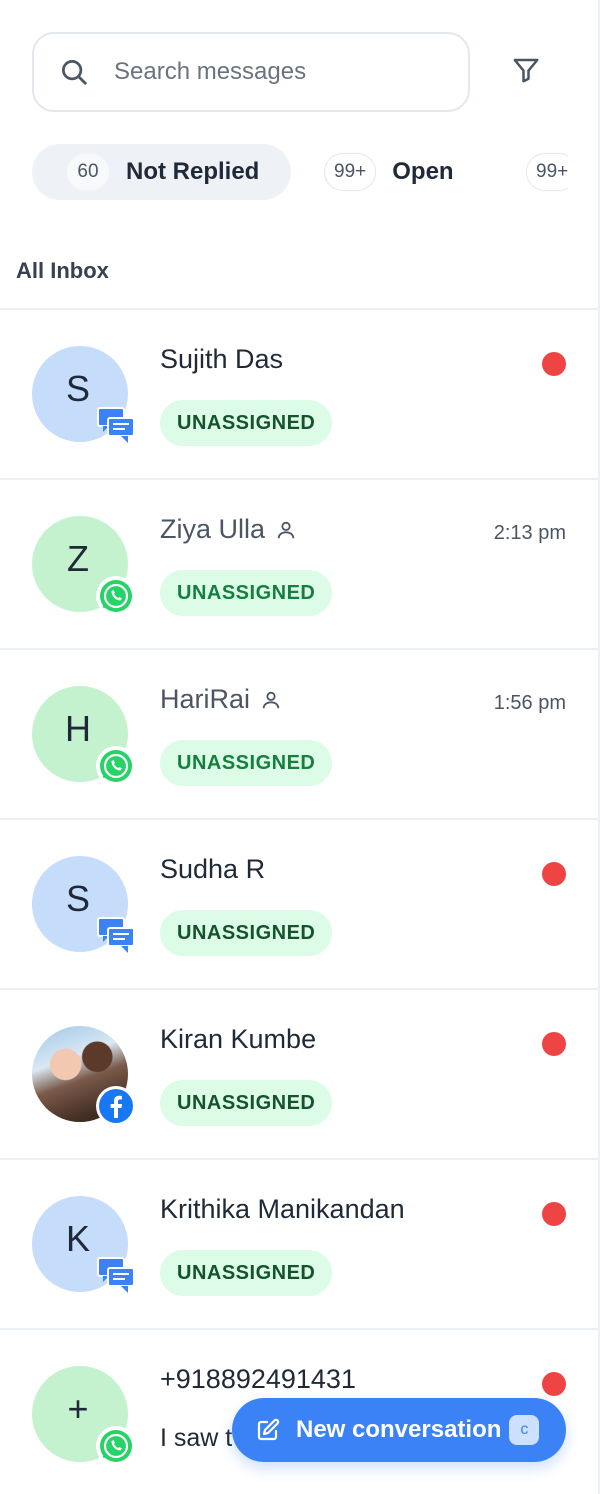 The width and height of the screenshot is (600, 1494). What do you see at coordinates (299, 733) in the screenshot?
I see `conversation-item: H HariRai 1:56 pm UNASSIGNED` at bounding box center [299, 733].